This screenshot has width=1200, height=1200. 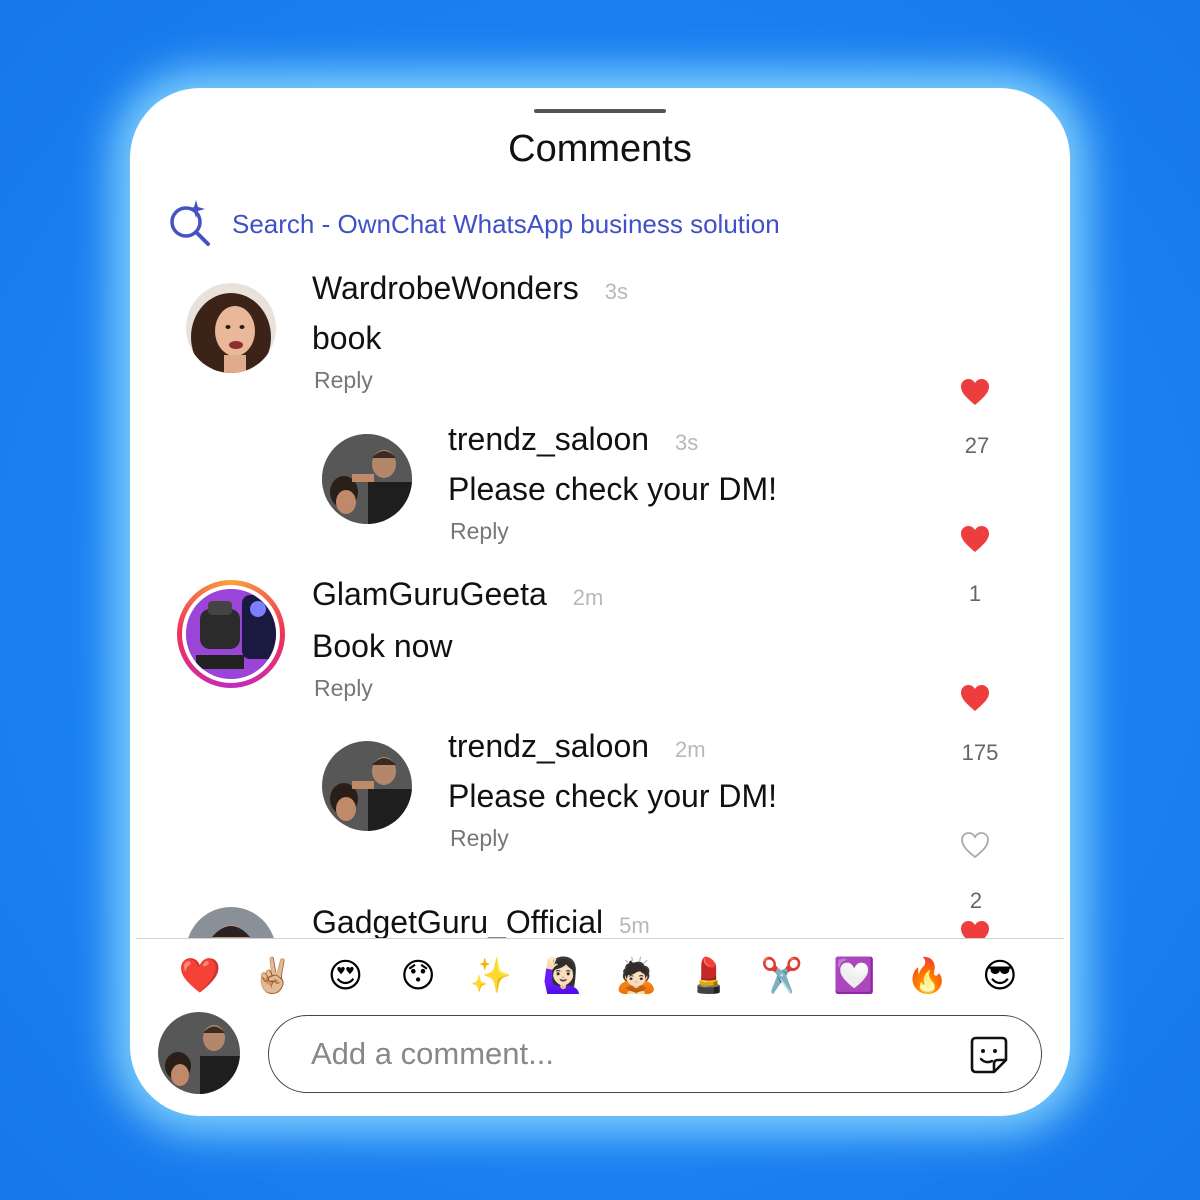 I want to click on heart-outline-icon, so click(x=975, y=845).